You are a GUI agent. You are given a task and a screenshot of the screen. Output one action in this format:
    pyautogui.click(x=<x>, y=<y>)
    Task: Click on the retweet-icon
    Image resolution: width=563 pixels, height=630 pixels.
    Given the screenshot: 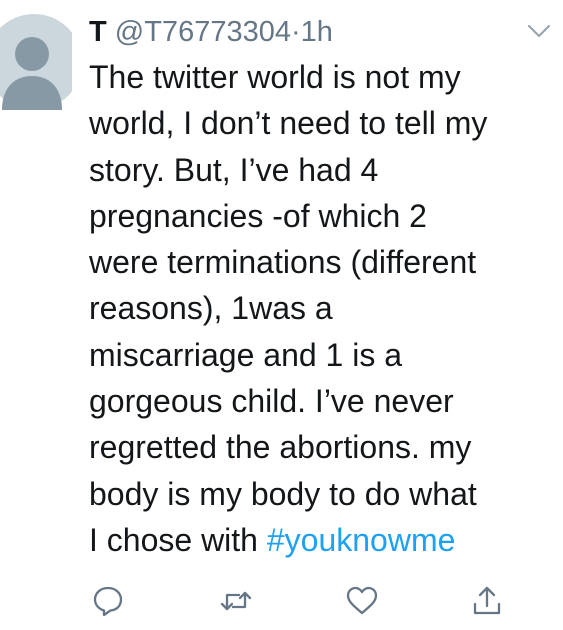 What is the action you would take?
    pyautogui.click(x=236, y=601)
    